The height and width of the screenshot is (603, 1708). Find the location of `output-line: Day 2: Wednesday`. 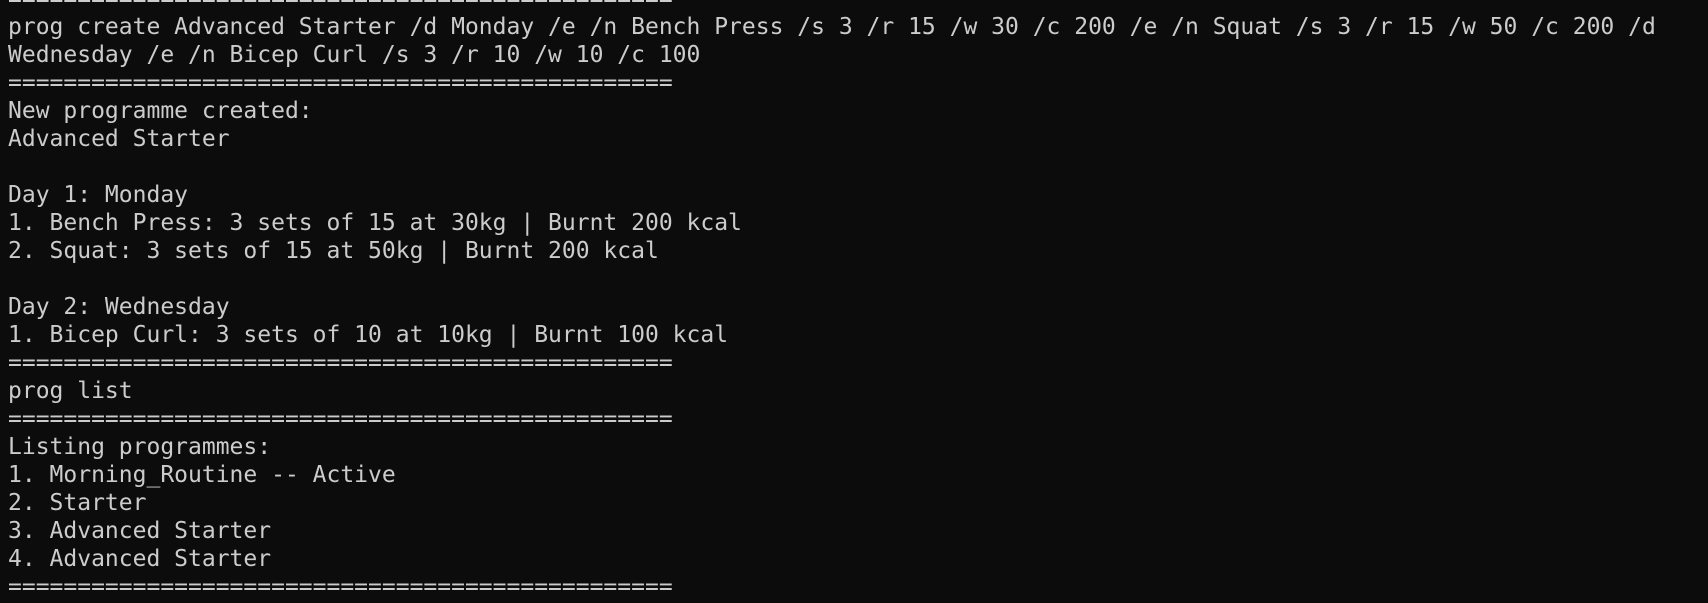

output-line: Day 2: Wednesday is located at coordinates (119, 307).